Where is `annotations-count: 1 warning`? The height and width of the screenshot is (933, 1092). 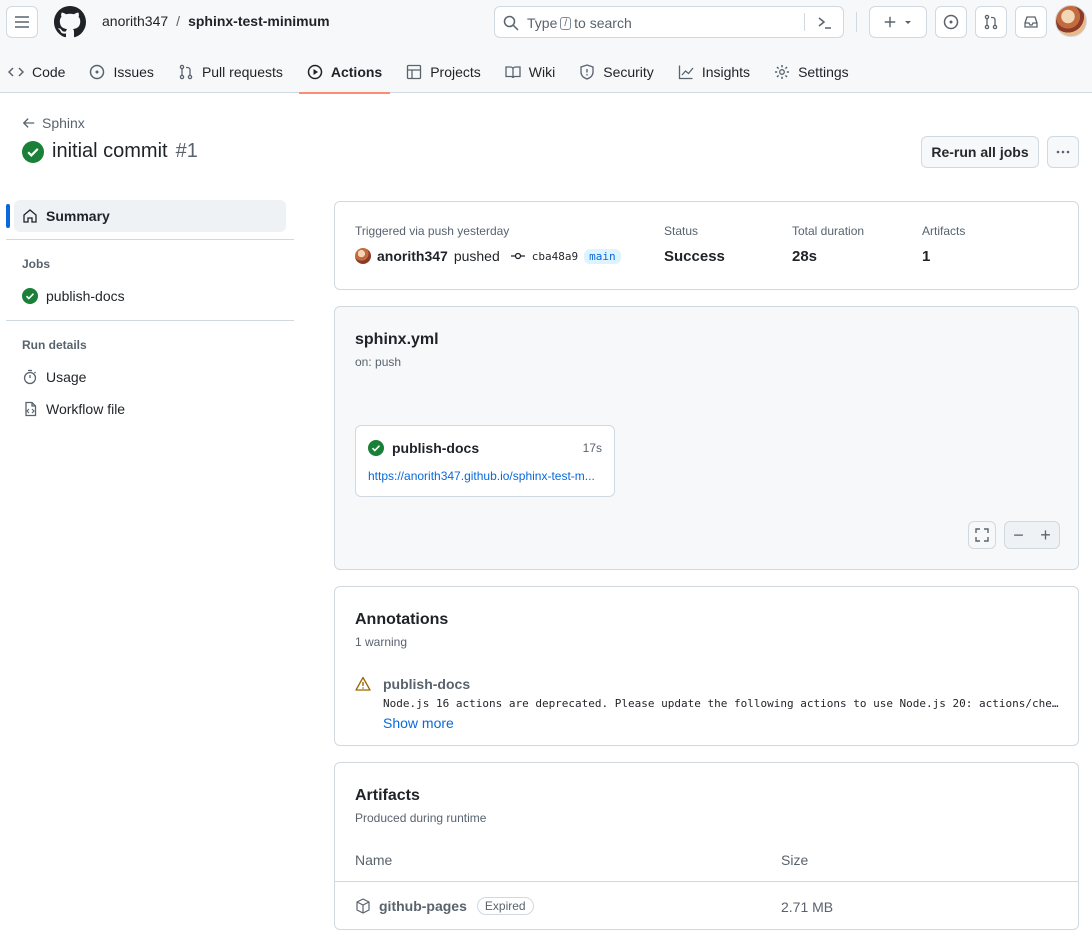 annotations-count: 1 warning is located at coordinates (381, 642).